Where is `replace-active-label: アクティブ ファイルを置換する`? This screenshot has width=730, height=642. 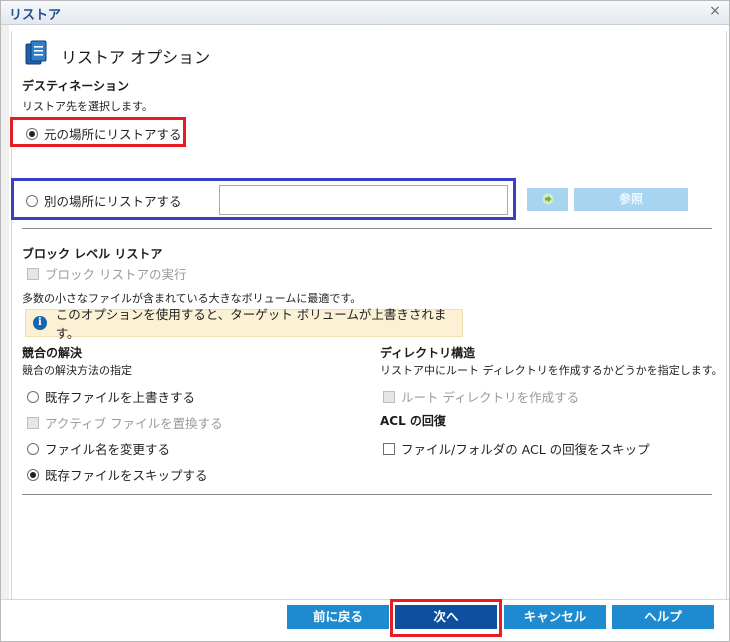 replace-active-label: アクティブ ファイルを置換する is located at coordinates (134, 423).